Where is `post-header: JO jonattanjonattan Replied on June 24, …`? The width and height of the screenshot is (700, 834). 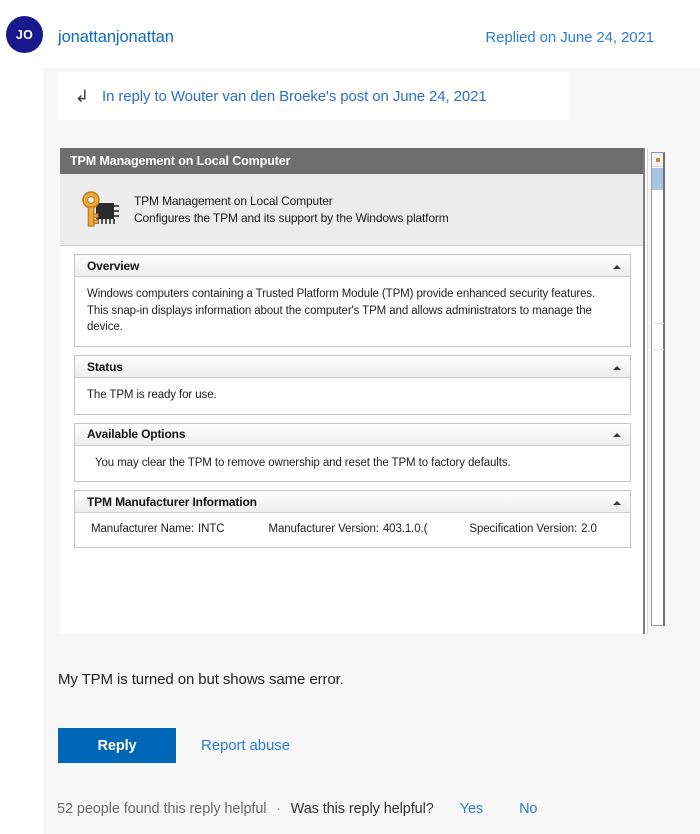
post-header: JO jonattanjonattan Replied on June 24, … is located at coordinates (350, 34).